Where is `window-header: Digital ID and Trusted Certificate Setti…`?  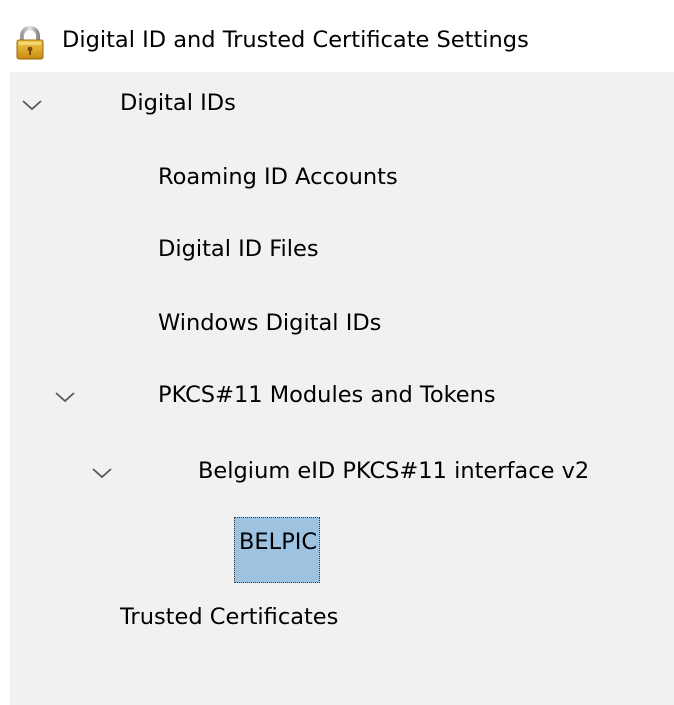 window-header: Digital ID and Trusted Certificate Setti… is located at coordinates (337, 36).